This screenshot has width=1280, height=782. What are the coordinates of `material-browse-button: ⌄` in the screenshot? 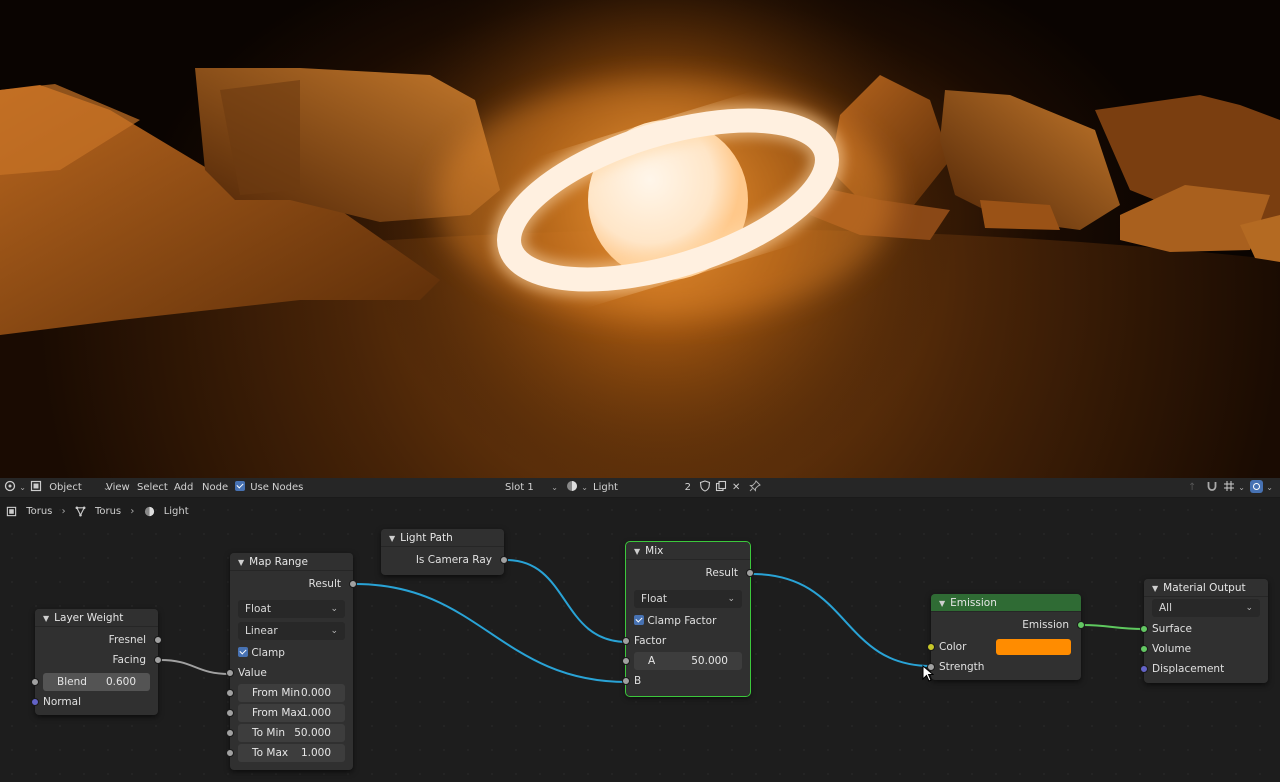 It's located at (577, 488).